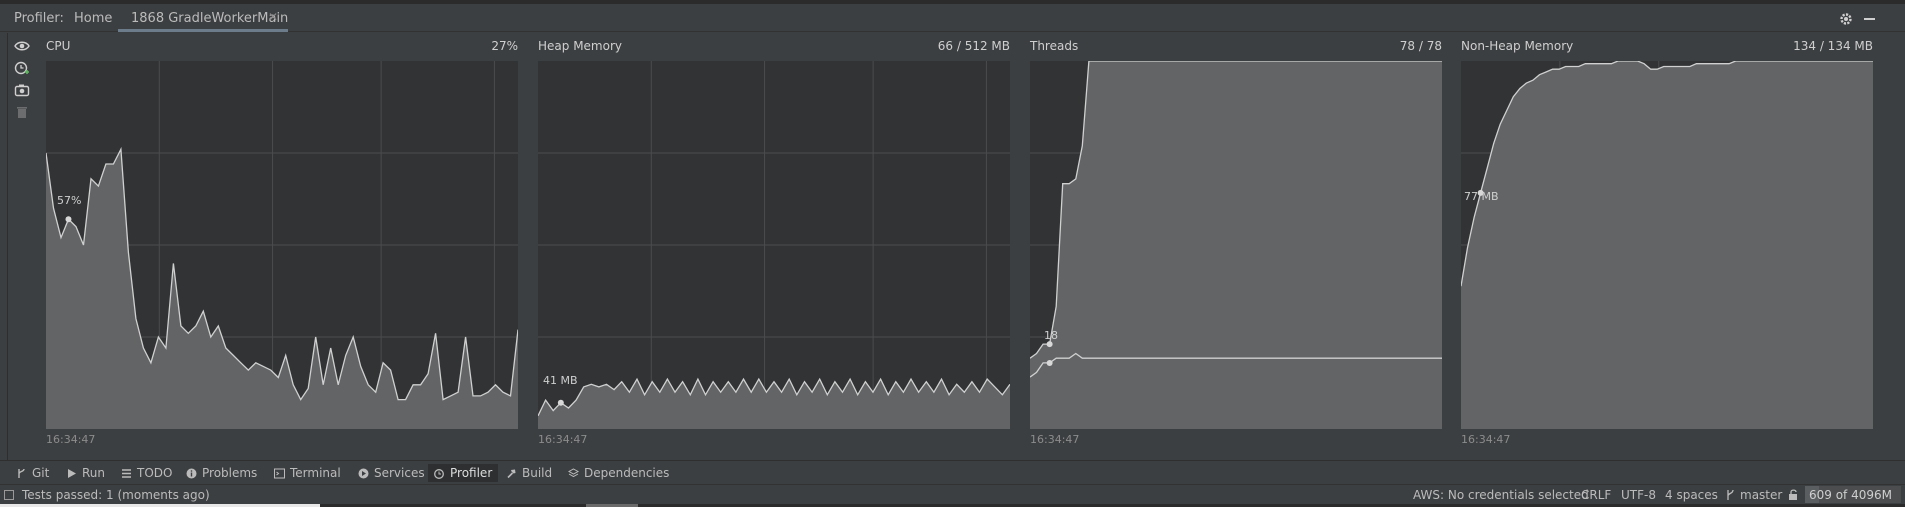 The image size is (1905, 507). What do you see at coordinates (58, 46) in the screenshot?
I see `cpu-title: CPU` at bounding box center [58, 46].